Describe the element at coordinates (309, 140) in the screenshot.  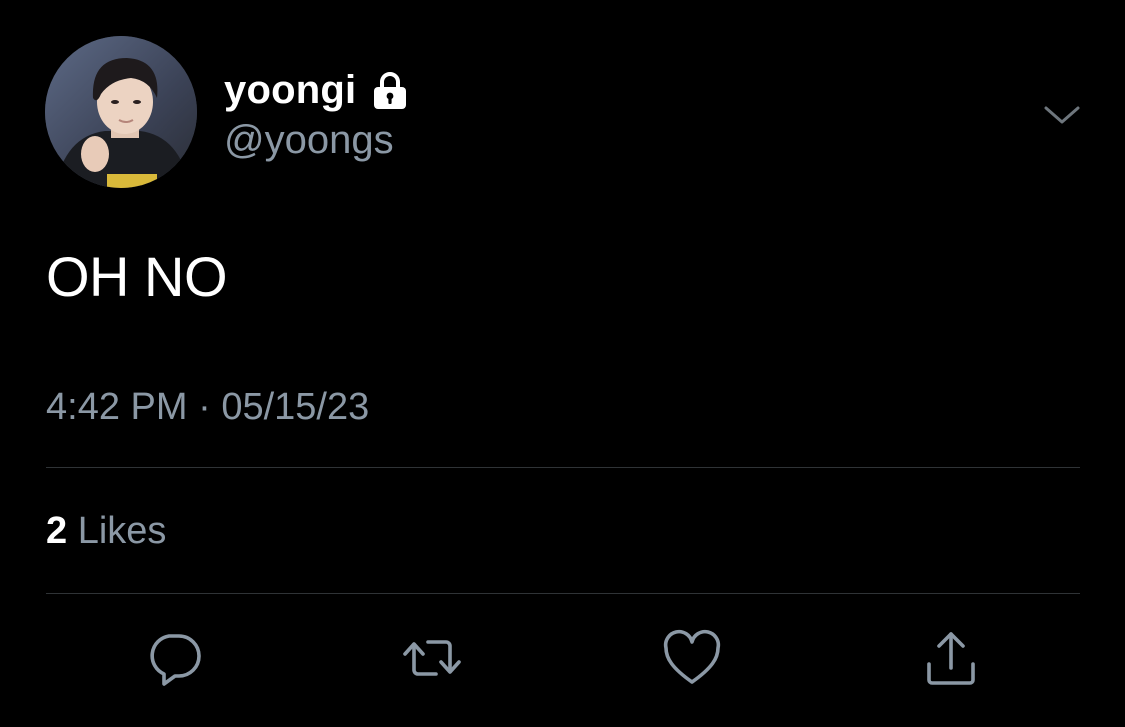
I see `user-handle: @yoongs` at that location.